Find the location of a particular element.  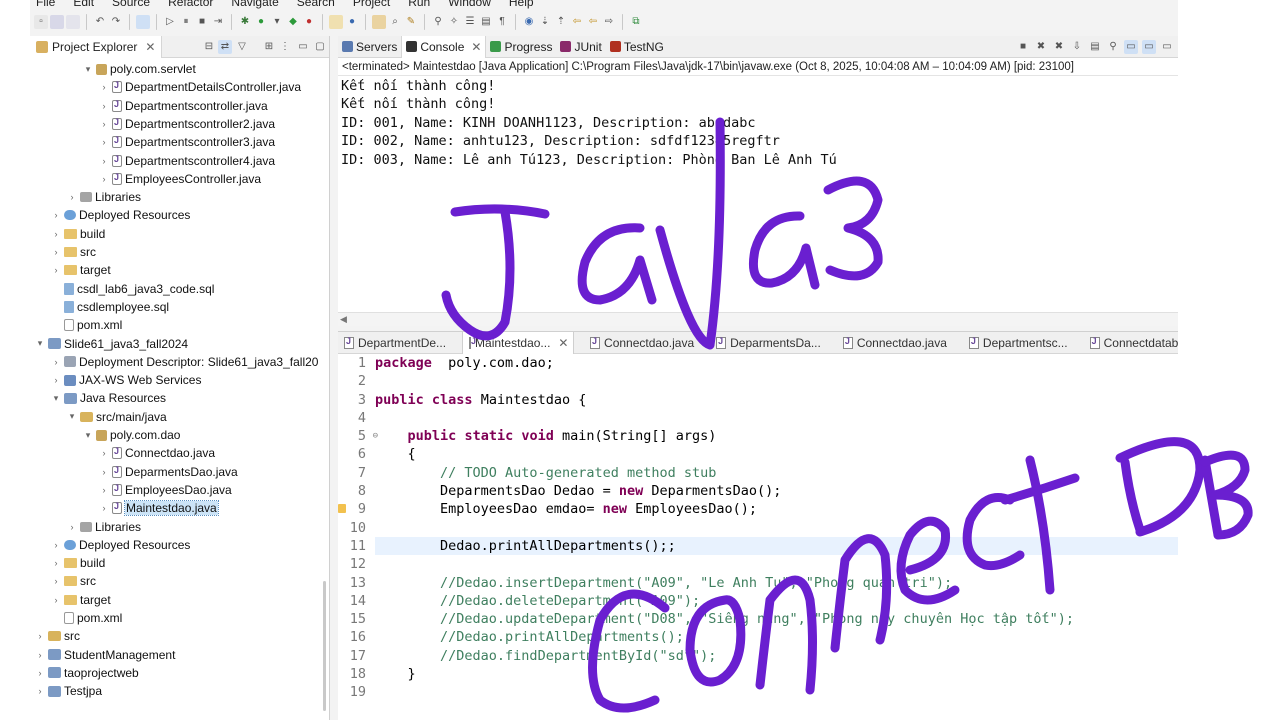

tab-testng: TestNG is located at coordinates (637, 47).